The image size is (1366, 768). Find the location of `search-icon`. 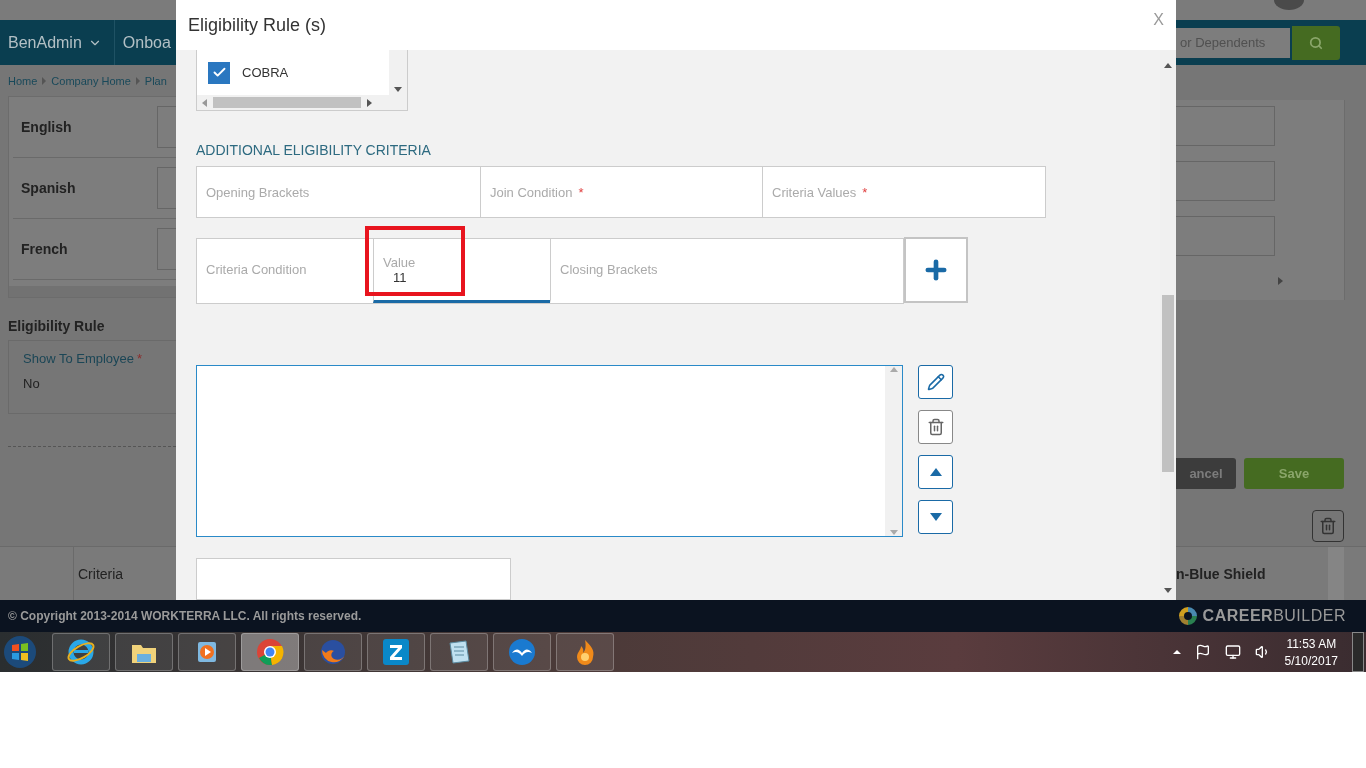

search-icon is located at coordinates (1316, 42).